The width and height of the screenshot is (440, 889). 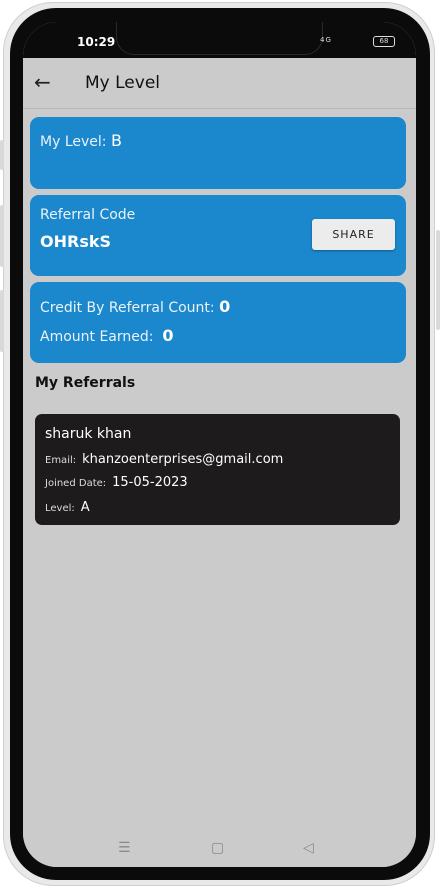 What do you see at coordinates (326, 40) in the screenshot?
I see `signal-icon: 4G` at bounding box center [326, 40].